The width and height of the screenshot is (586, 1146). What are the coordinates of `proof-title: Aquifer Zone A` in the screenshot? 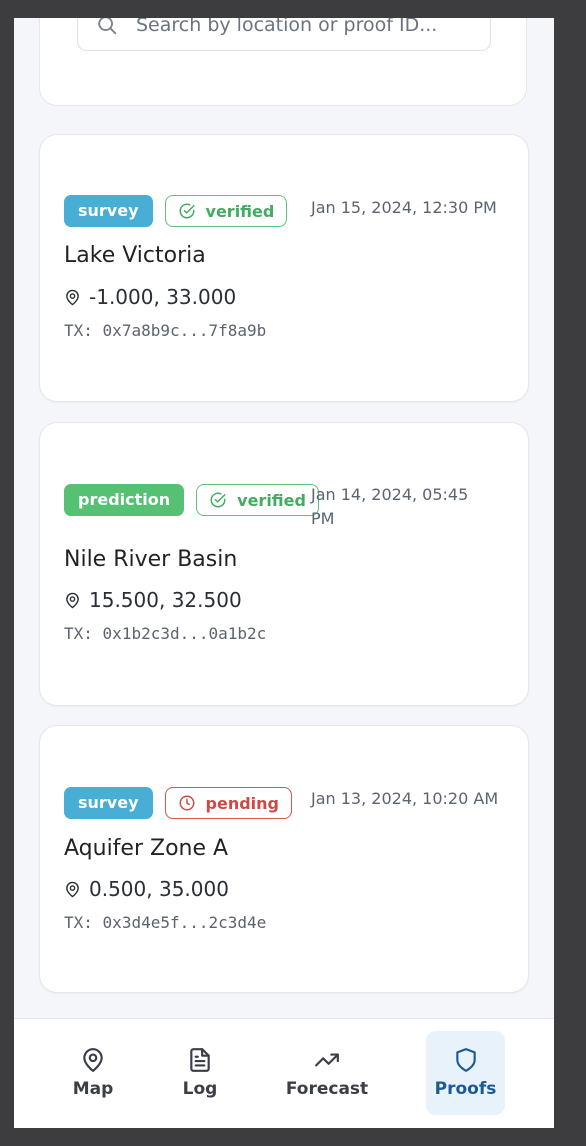 It's located at (146, 848).